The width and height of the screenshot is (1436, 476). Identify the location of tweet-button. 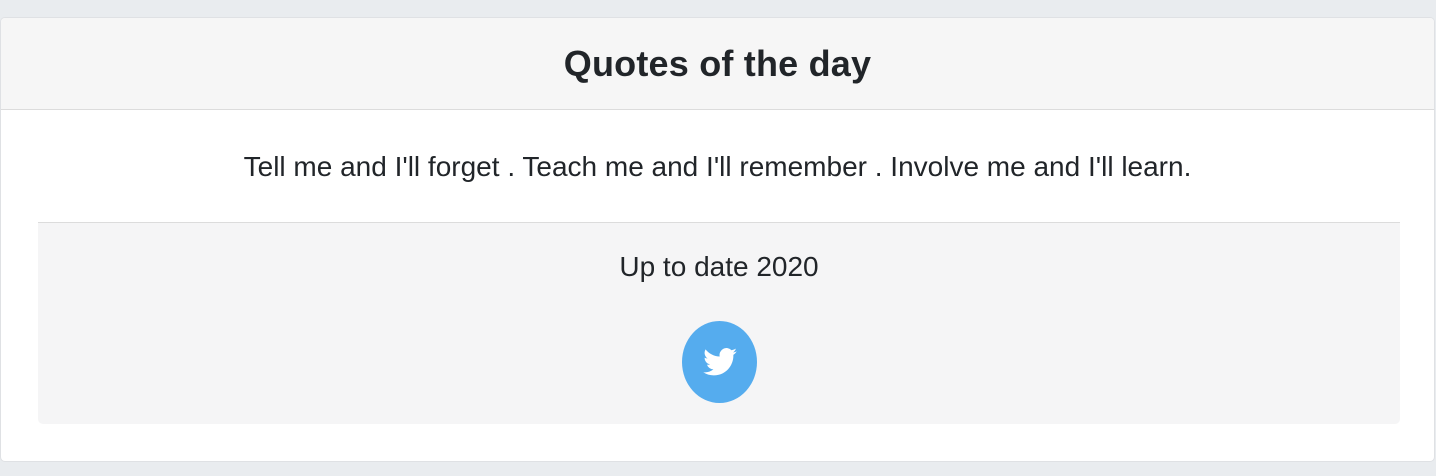
(719, 362).